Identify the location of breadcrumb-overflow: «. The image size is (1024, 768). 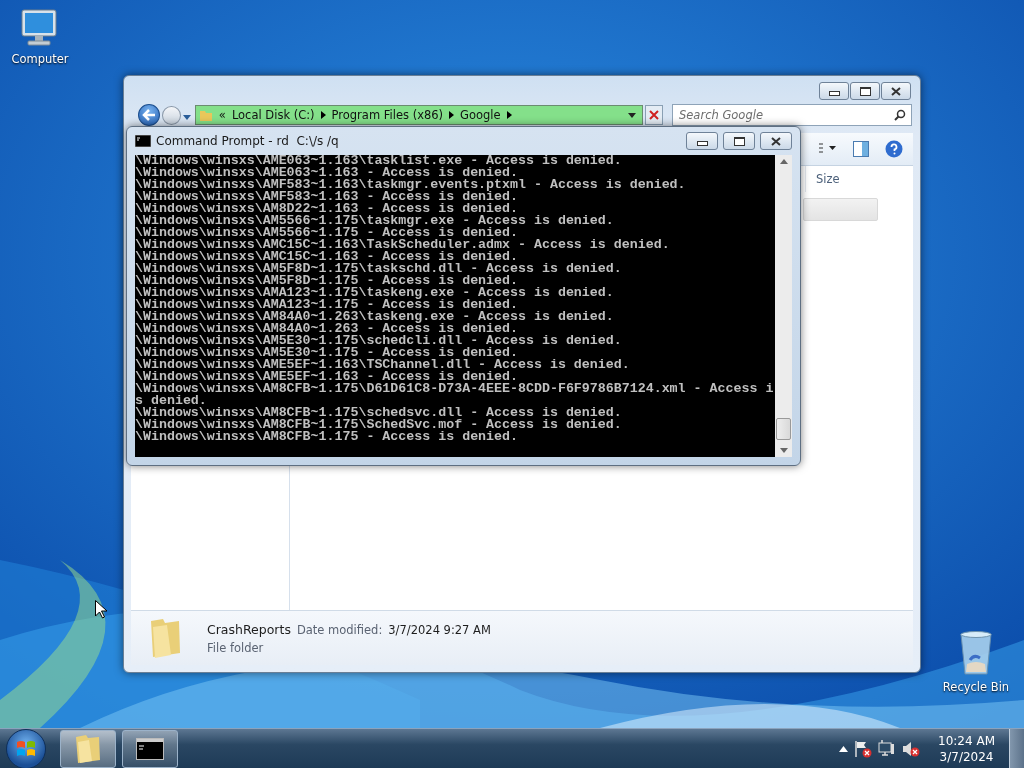
(222, 115).